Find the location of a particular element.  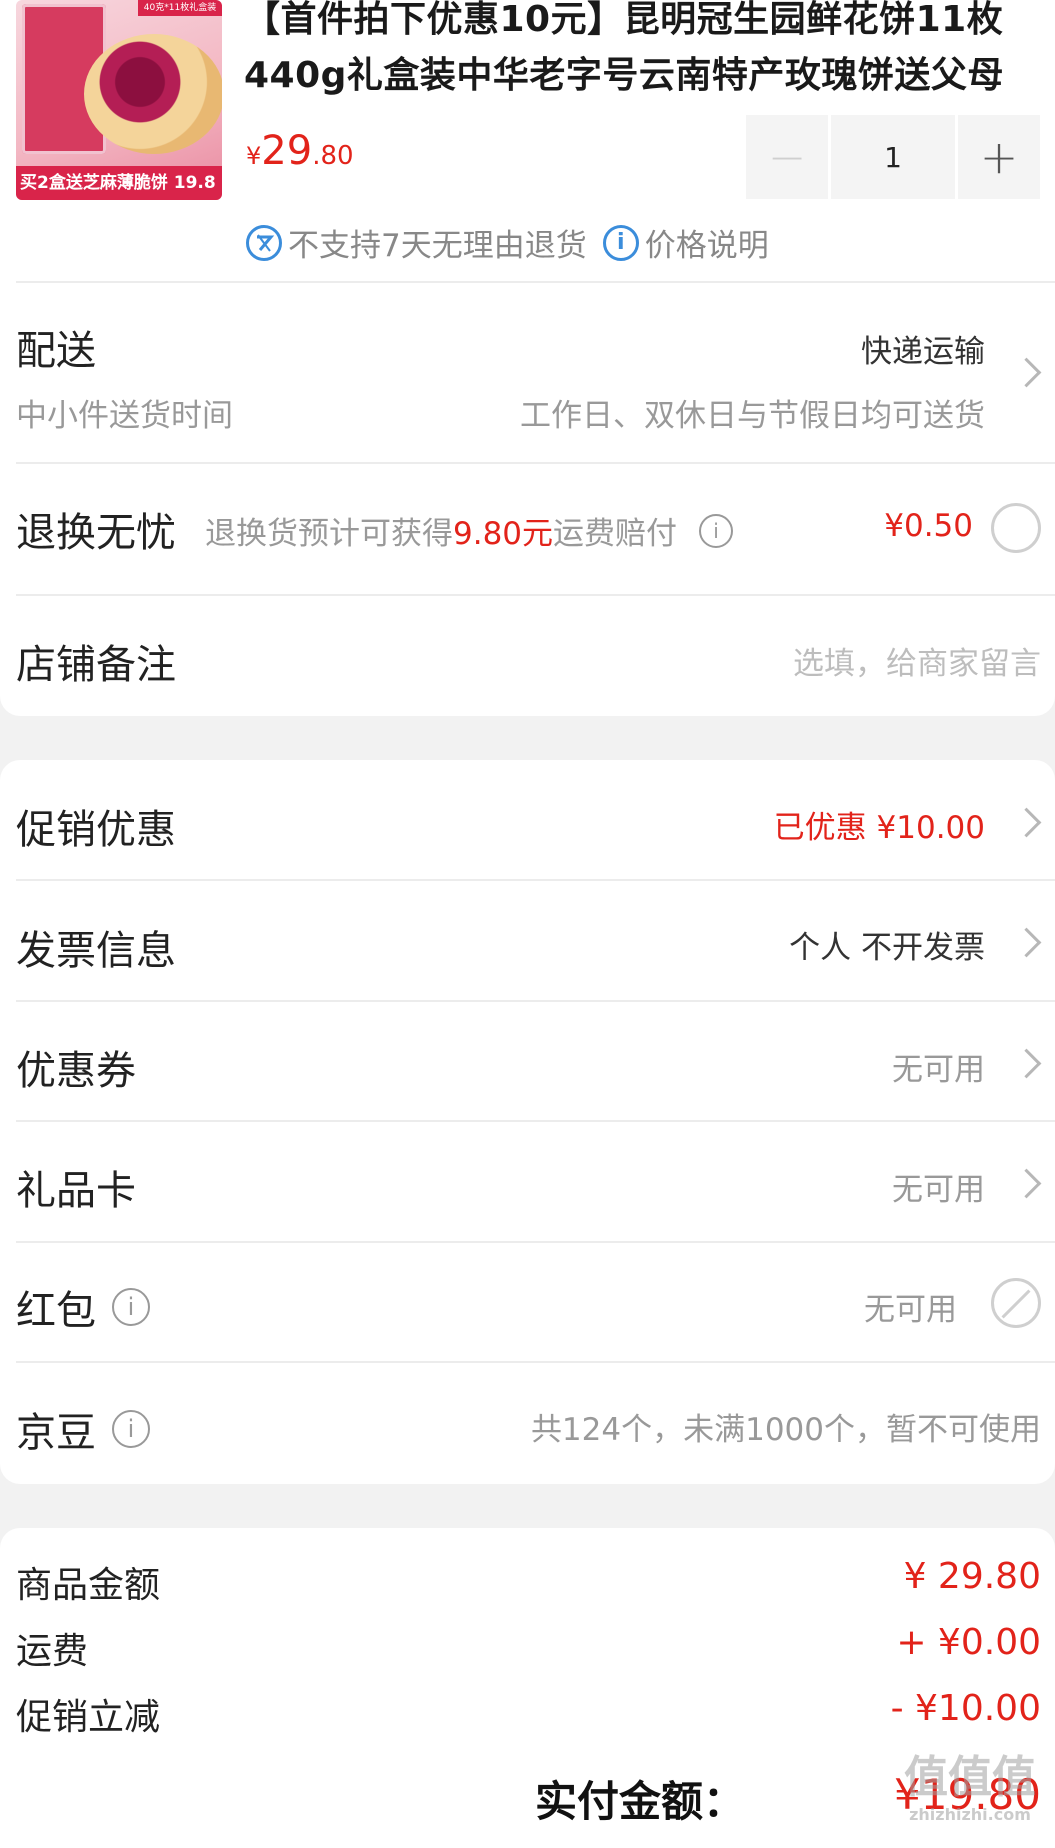

price-currency: ¥ is located at coordinates (254, 156).